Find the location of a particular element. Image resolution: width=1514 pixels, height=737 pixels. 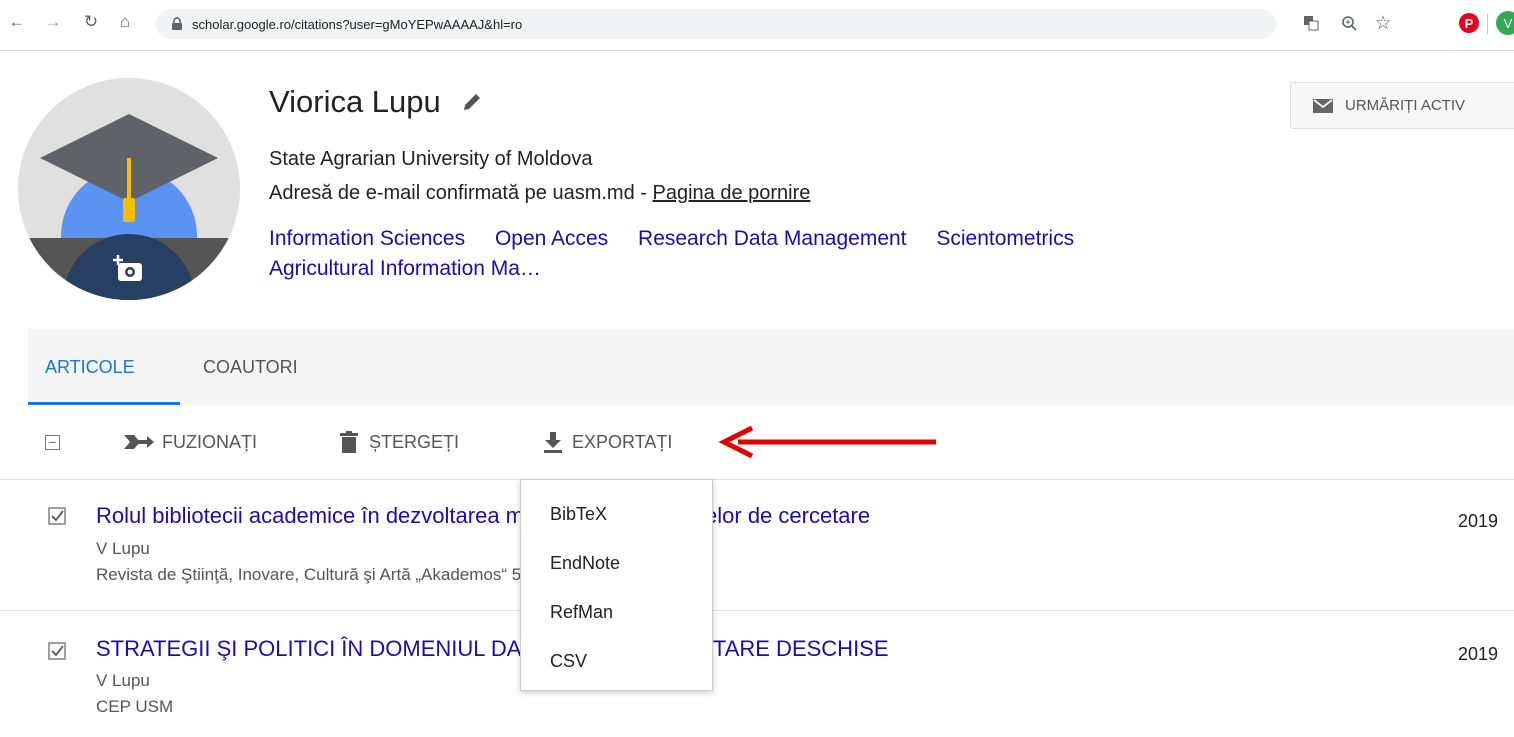

lock-icon is located at coordinates (177, 24).